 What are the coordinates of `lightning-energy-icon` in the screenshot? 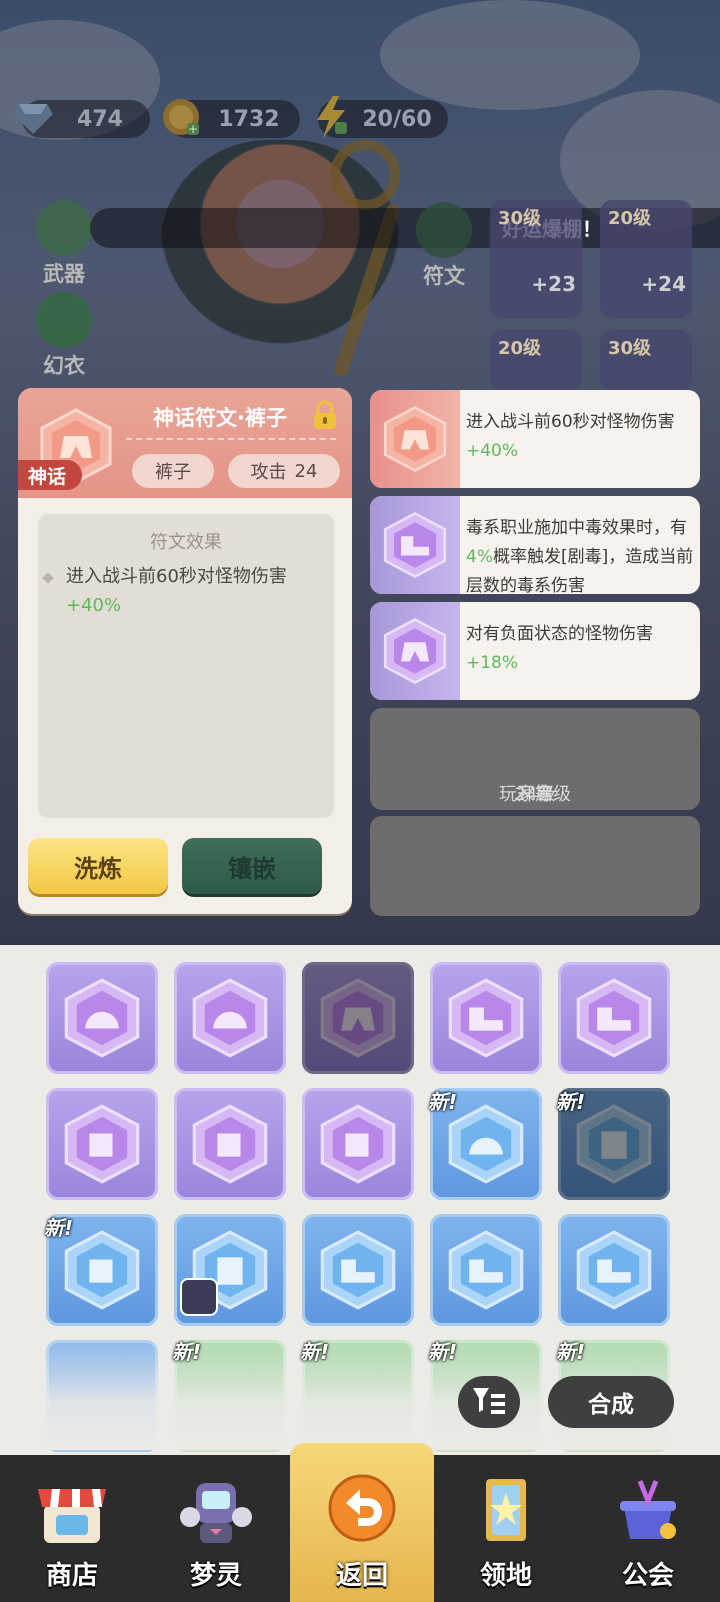 It's located at (331, 117).